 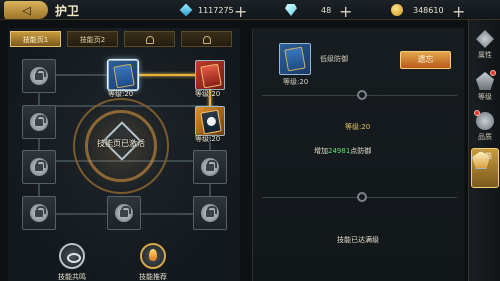 I want to click on skill-resonance-button: 技能共鸣, so click(x=72, y=262).